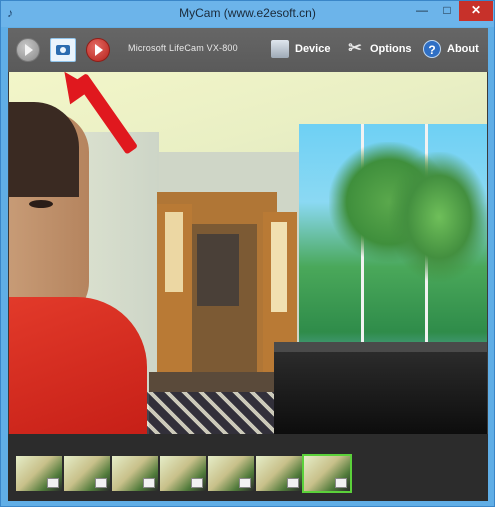  I want to click on device-menu-label: Device, so click(313, 49).